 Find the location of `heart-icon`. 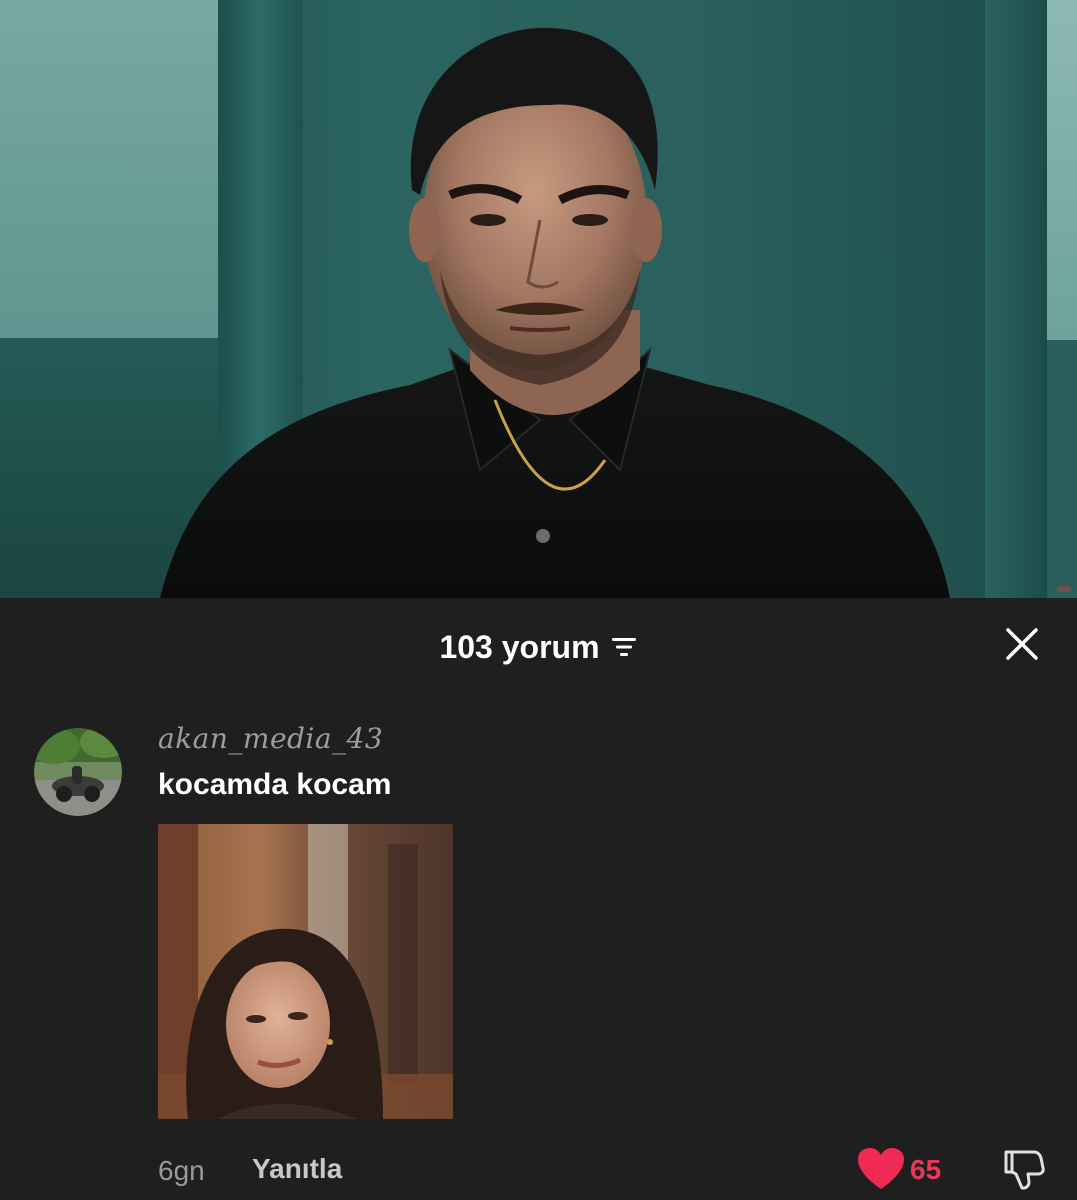

heart-icon is located at coordinates (881, 1169).